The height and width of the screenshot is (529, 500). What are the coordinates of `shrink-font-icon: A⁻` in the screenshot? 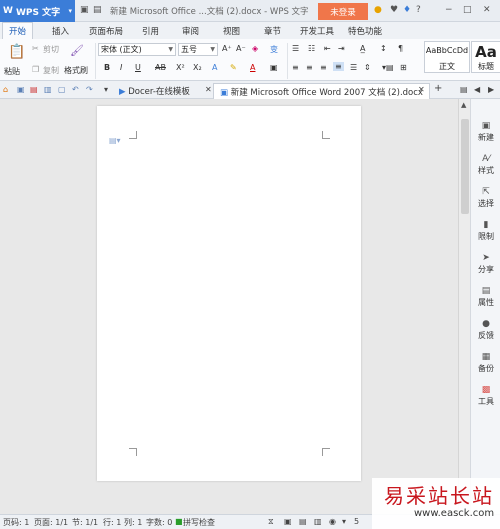 It's located at (241, 48).